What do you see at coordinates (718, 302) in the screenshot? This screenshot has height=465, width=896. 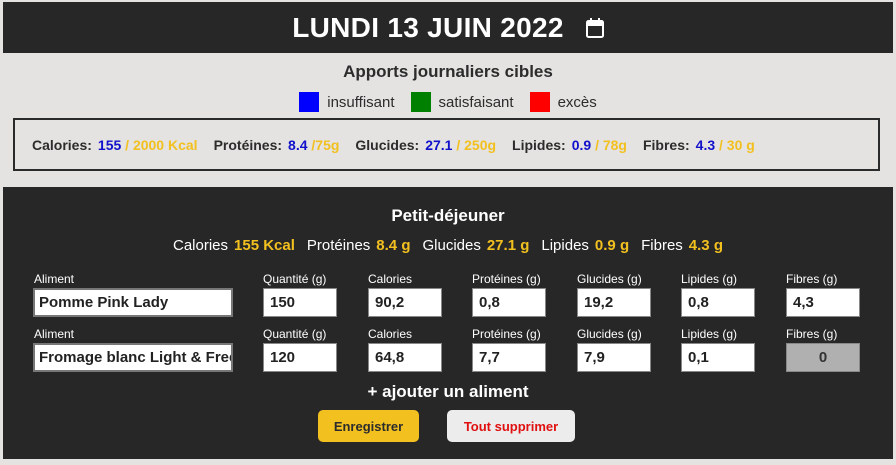 I see `lipides-field: 0,8` at bounding box center [718, 302].